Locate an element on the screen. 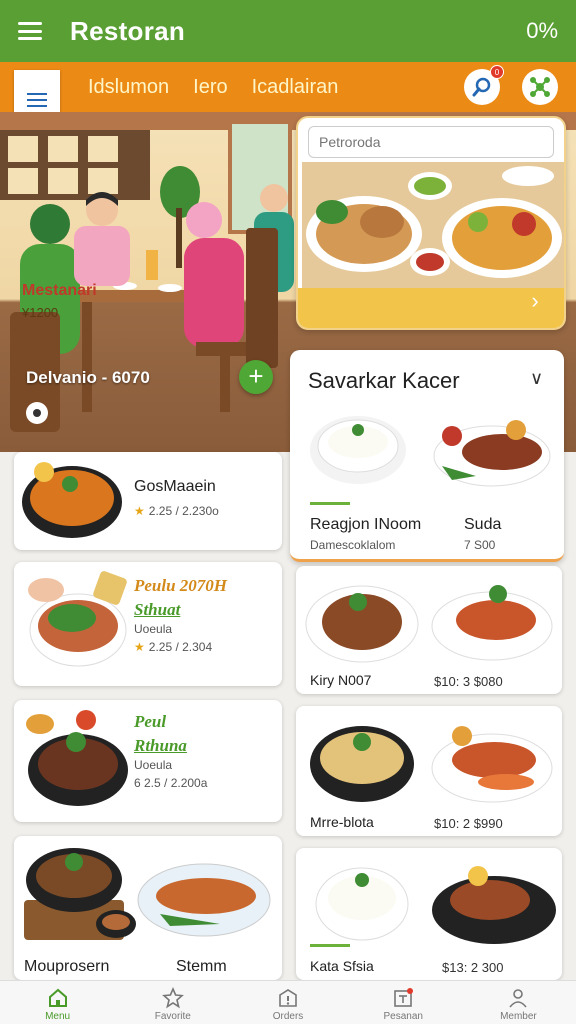 The height and width of the screenshot is (1024, 576). panel-item-2-name: Suda is located at coordinates (483, 524).